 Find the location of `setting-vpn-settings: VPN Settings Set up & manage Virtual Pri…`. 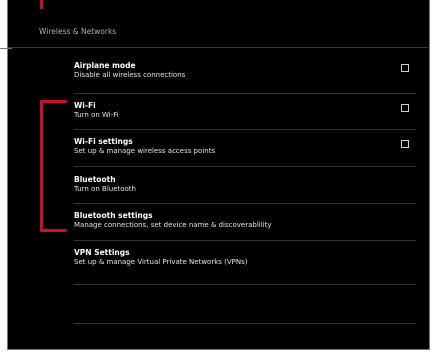

setting-vpn-settings: VPN Settings Set up & manage Virtual Pri… is located at coordinates (244, 267).